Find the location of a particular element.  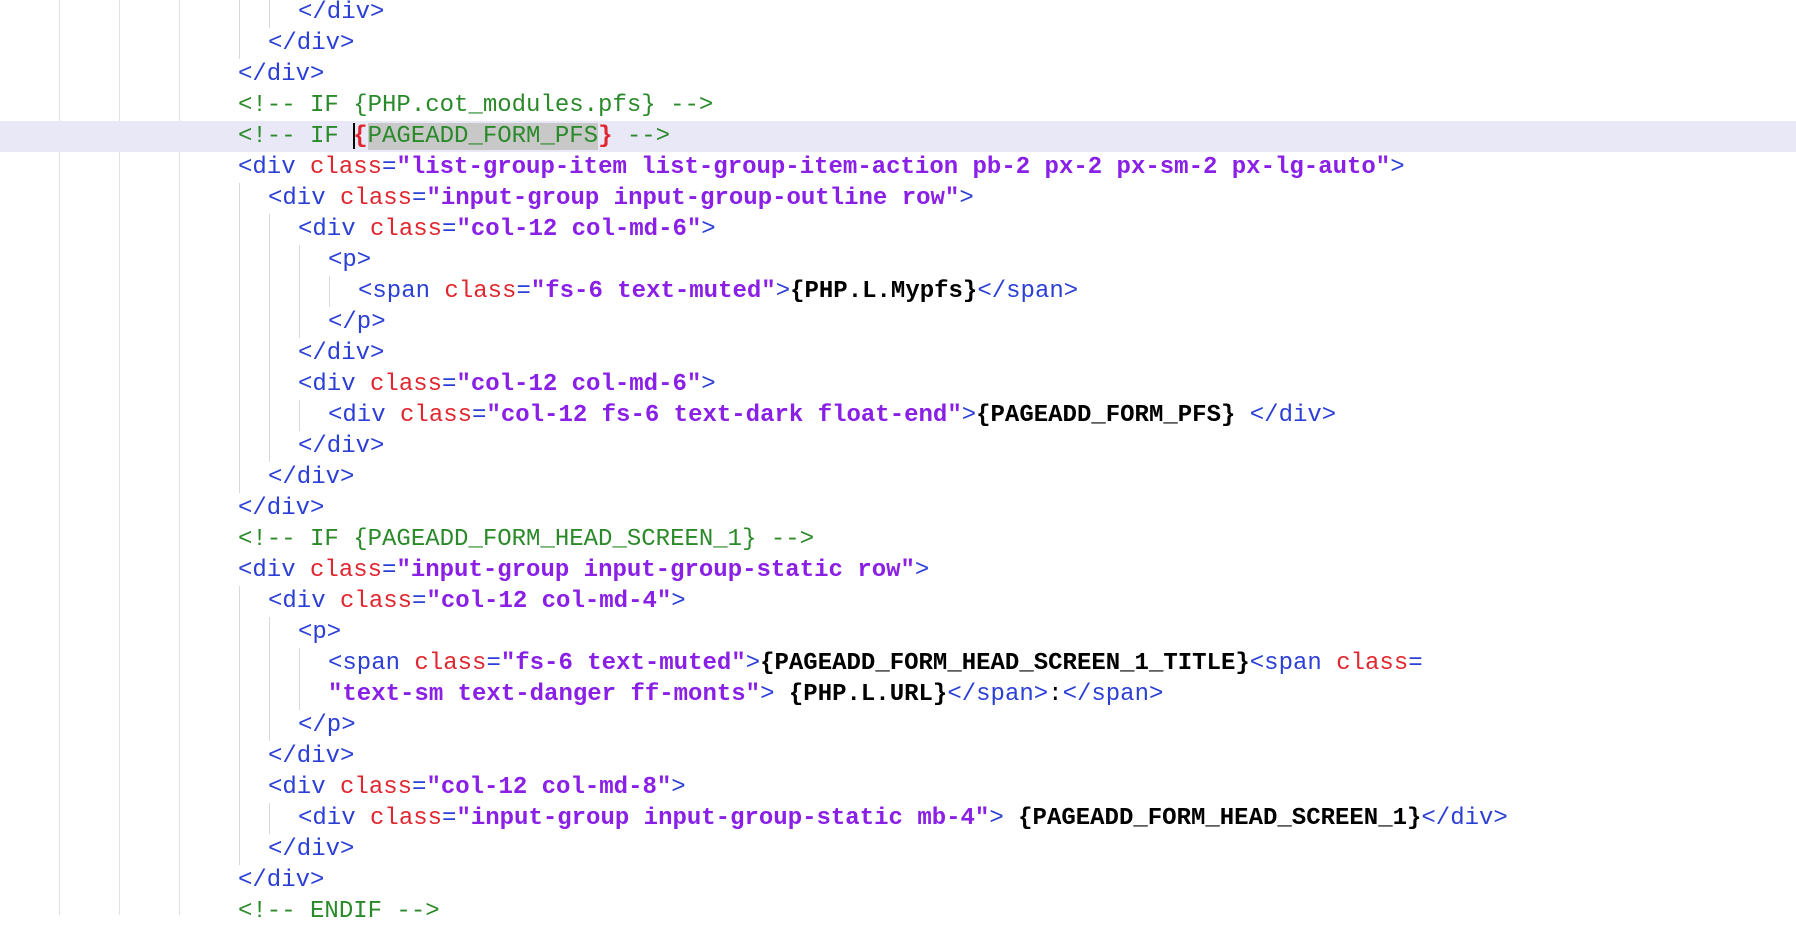

code-line: <!-- IF {PHP.cot_modules.pfs} --> is located at coordinates (898, 105).